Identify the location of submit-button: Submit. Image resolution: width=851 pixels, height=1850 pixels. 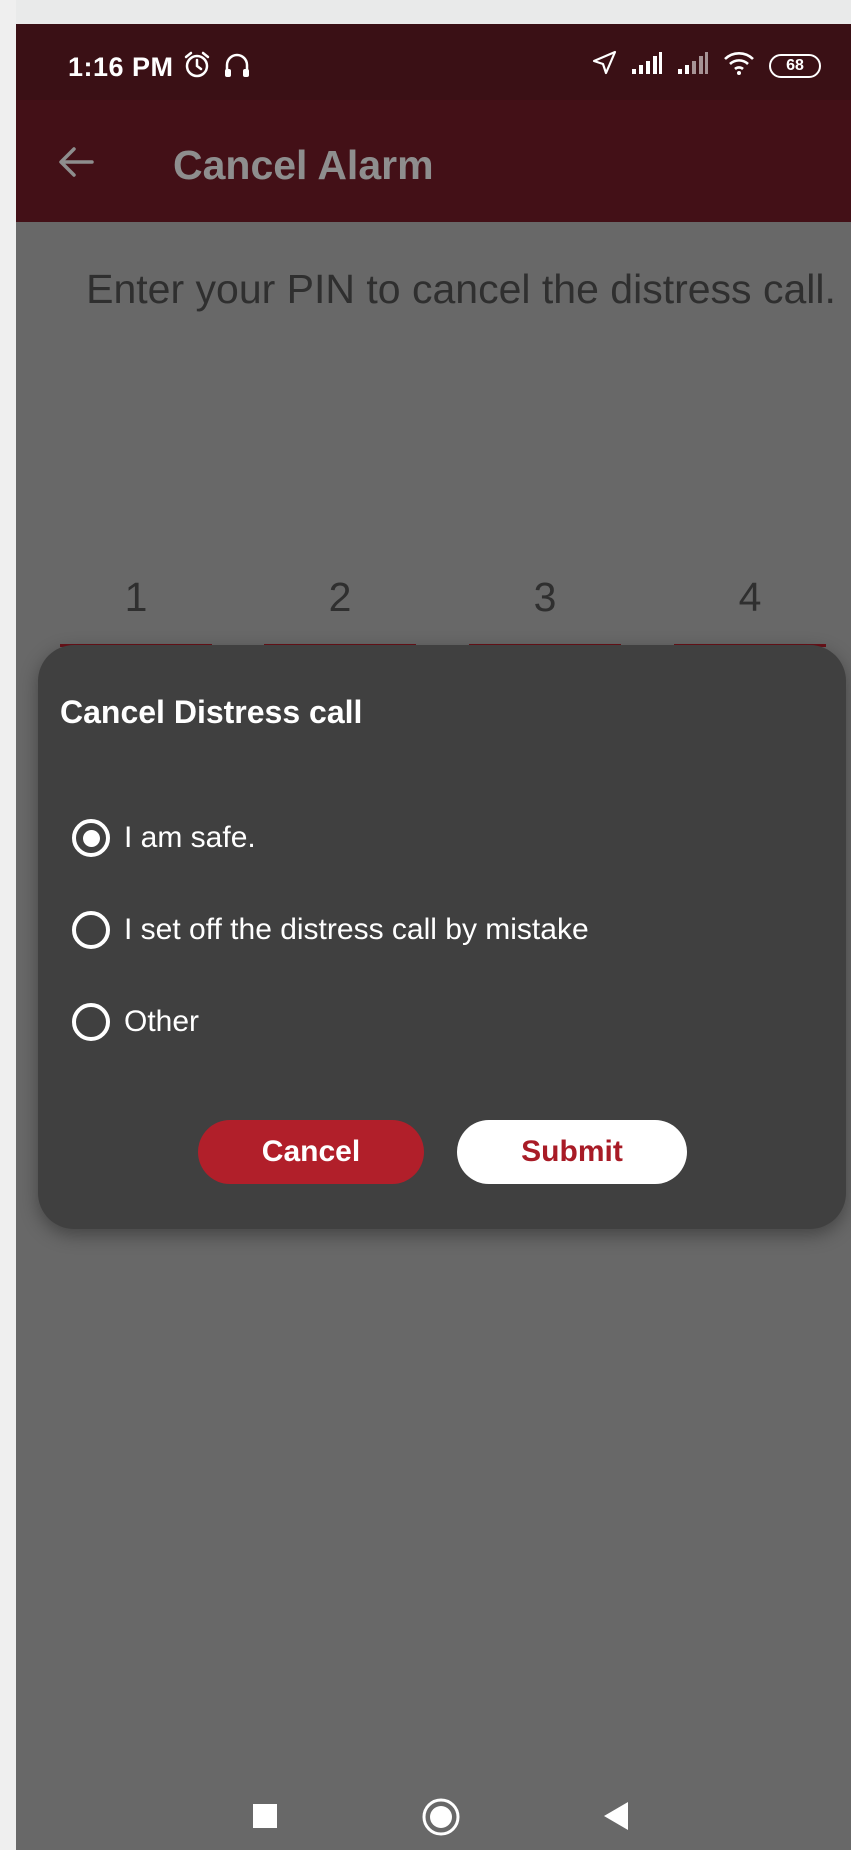
(572, 1152).